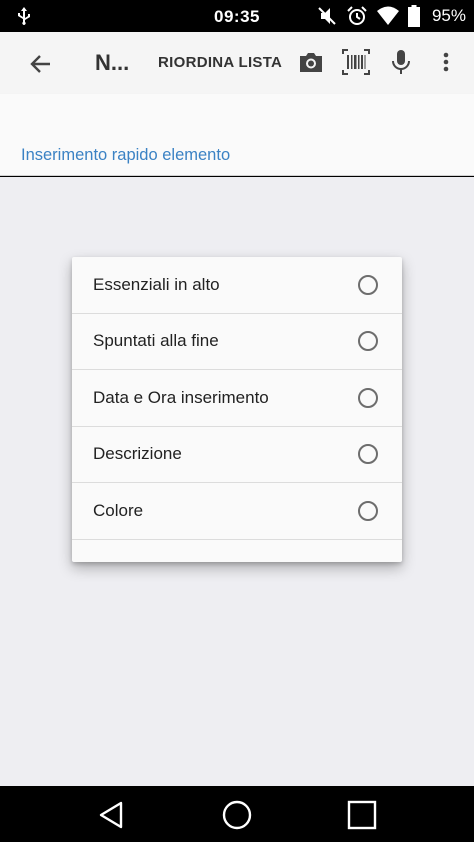 This screenshot has width=474, height=842. I want to click on battery-percentage: 95%, so click(448, 15).